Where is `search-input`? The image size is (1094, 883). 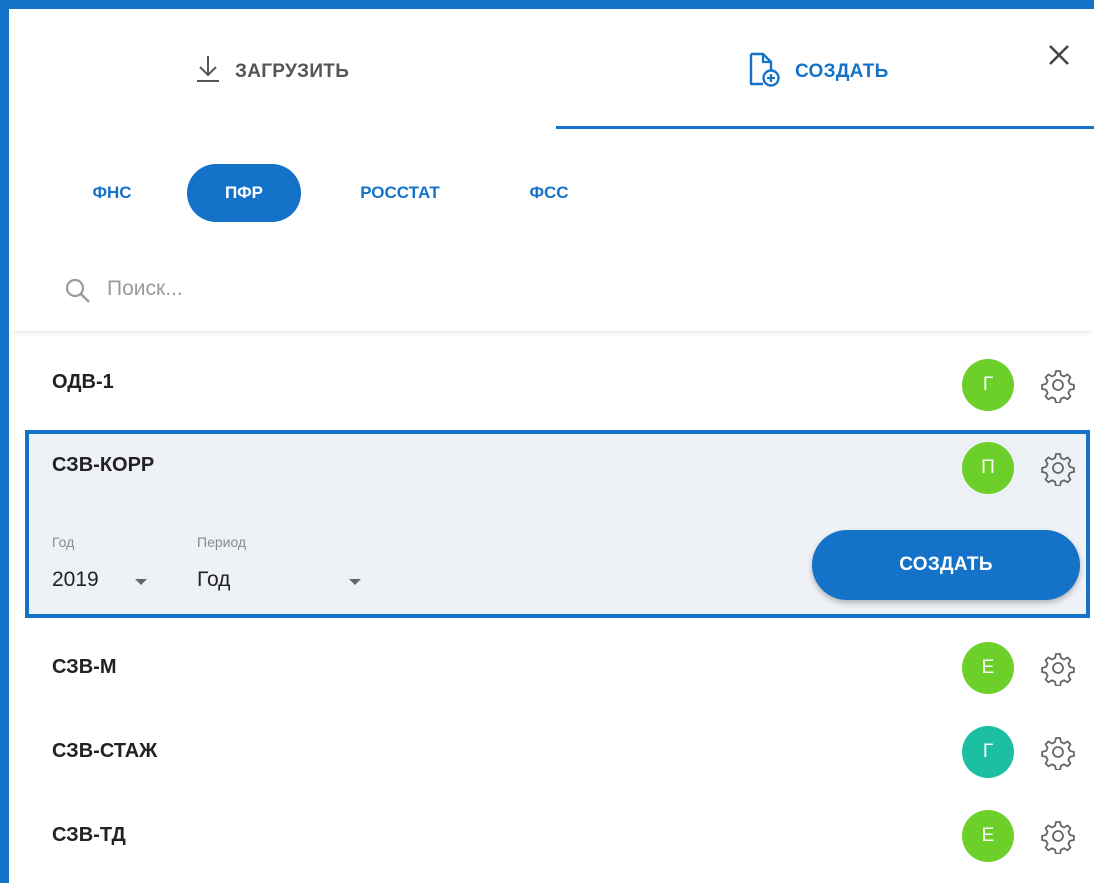
search-input is located at coordinates (407, 289).